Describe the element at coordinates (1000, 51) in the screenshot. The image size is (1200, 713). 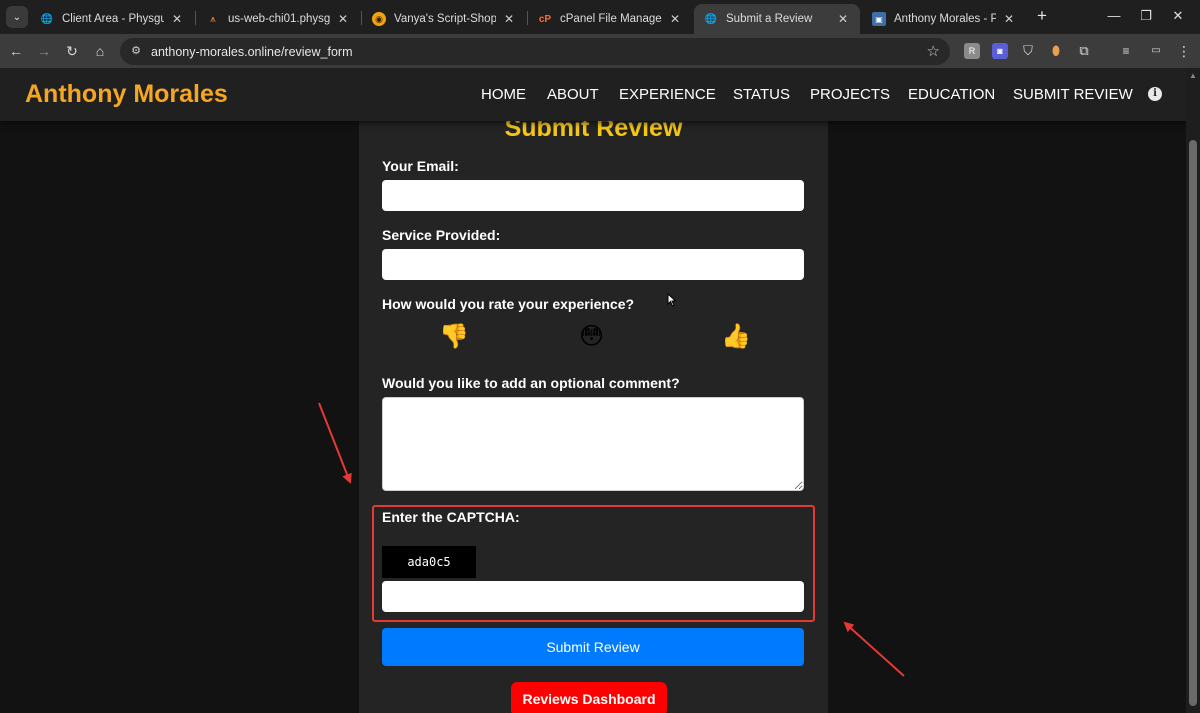
I see `extension-discord-icon: ◙` at that location.